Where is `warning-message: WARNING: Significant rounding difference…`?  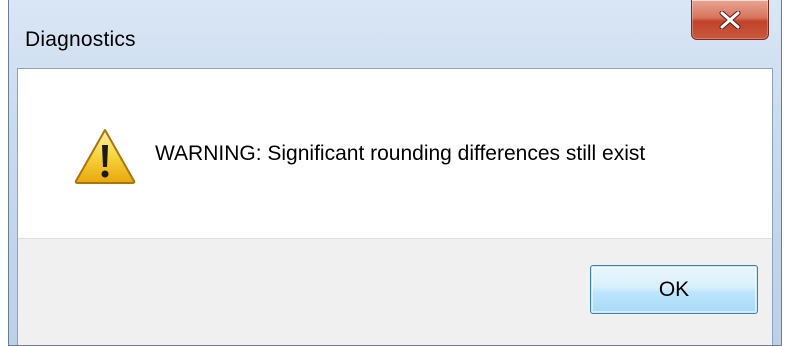 warning-message: WARNING: Significant rounding difference… is located at coordinates (400, 153).